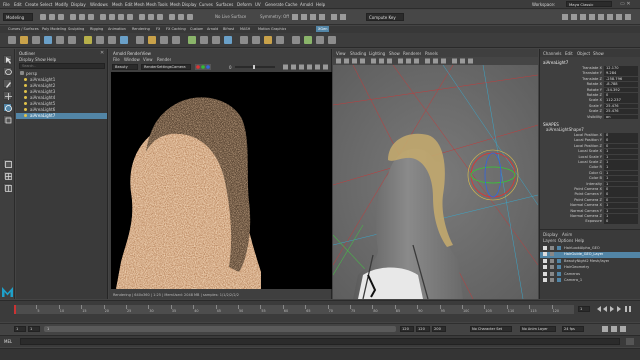  Describe the element at coordinates (7, 163) in the screenshot. I see `single-view-layout-icon` at that location.